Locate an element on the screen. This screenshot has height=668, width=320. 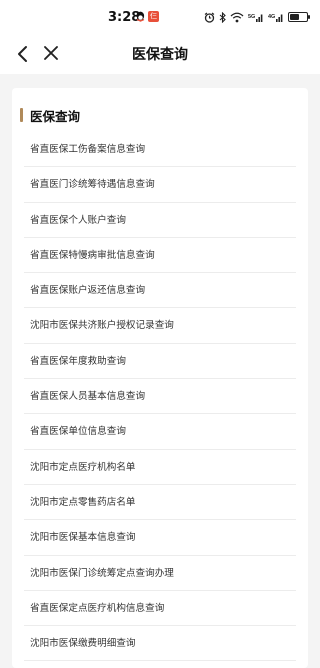
signal-icon-1: 5G is located at coordinates (255, 18).